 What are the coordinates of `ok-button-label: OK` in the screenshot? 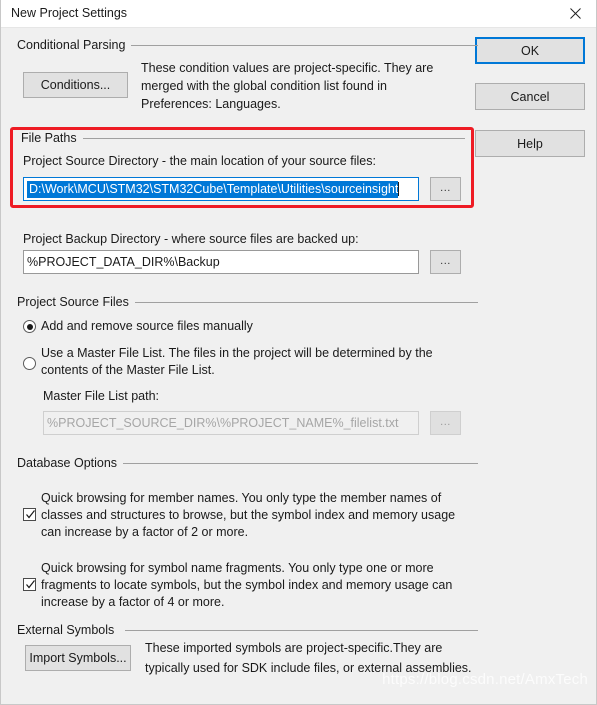 It's located at (530, 50).